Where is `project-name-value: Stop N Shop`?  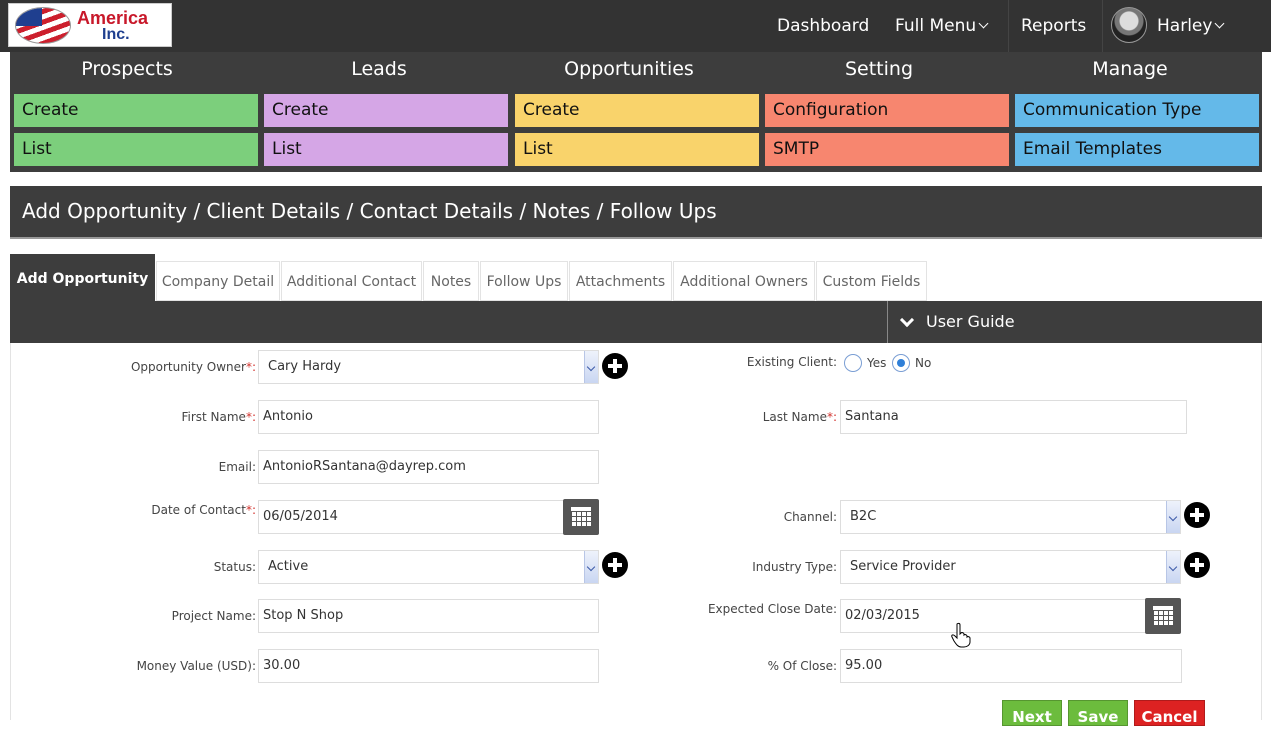 project-name-value: Stop N Shop is located at coordinates (303, 615).